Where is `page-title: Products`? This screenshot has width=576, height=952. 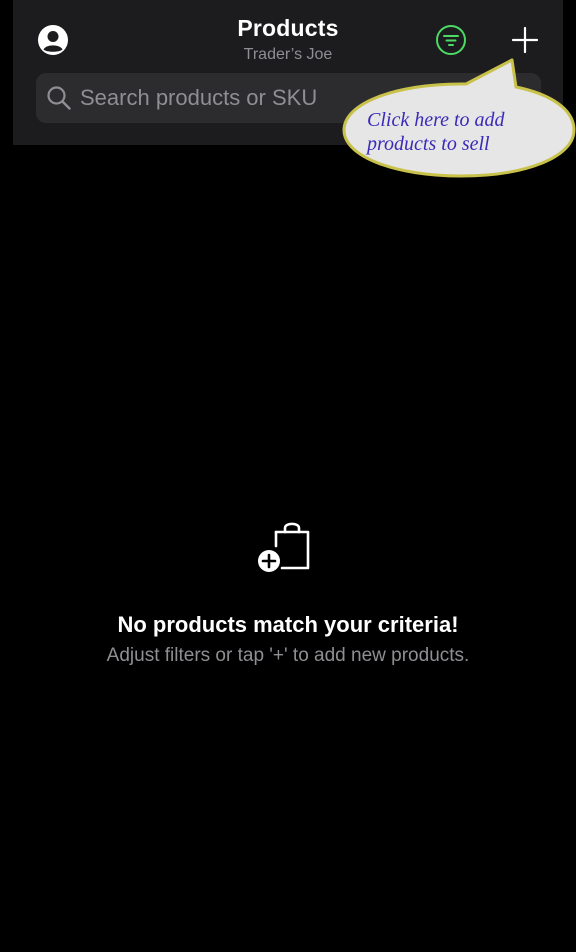
page-title: Products is located at coordinates (288, 28).